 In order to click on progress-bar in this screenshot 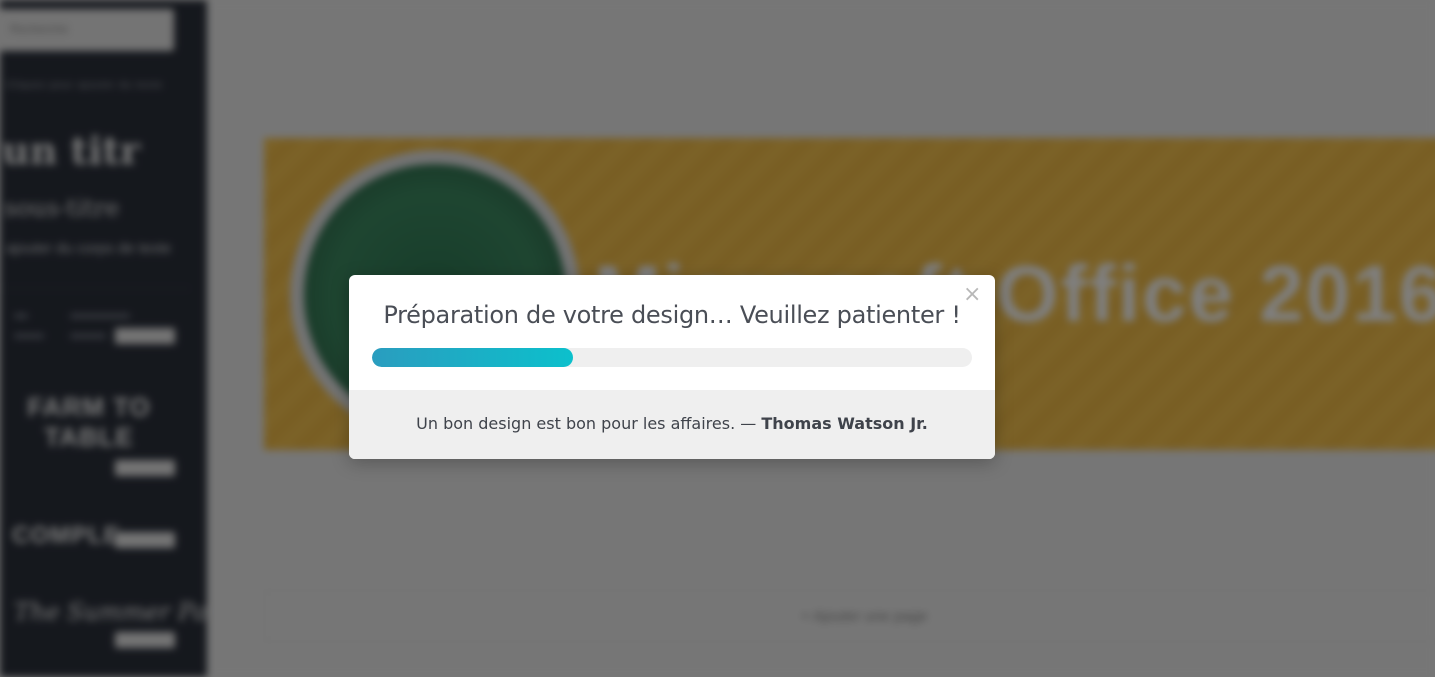, I will do `click(672, 357)`.